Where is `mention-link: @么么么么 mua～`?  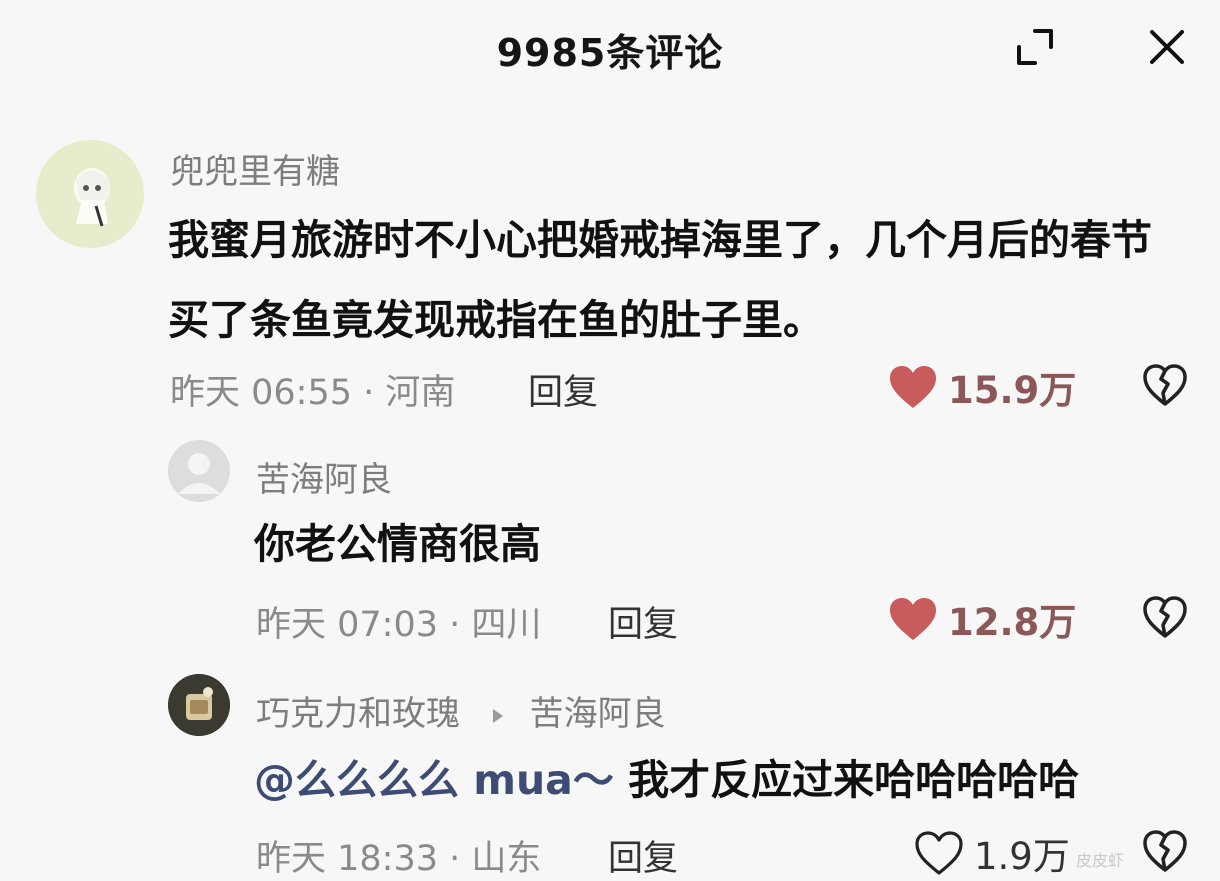 mention-link: @么么么么 mua～ is located at coordinates (434, 780).